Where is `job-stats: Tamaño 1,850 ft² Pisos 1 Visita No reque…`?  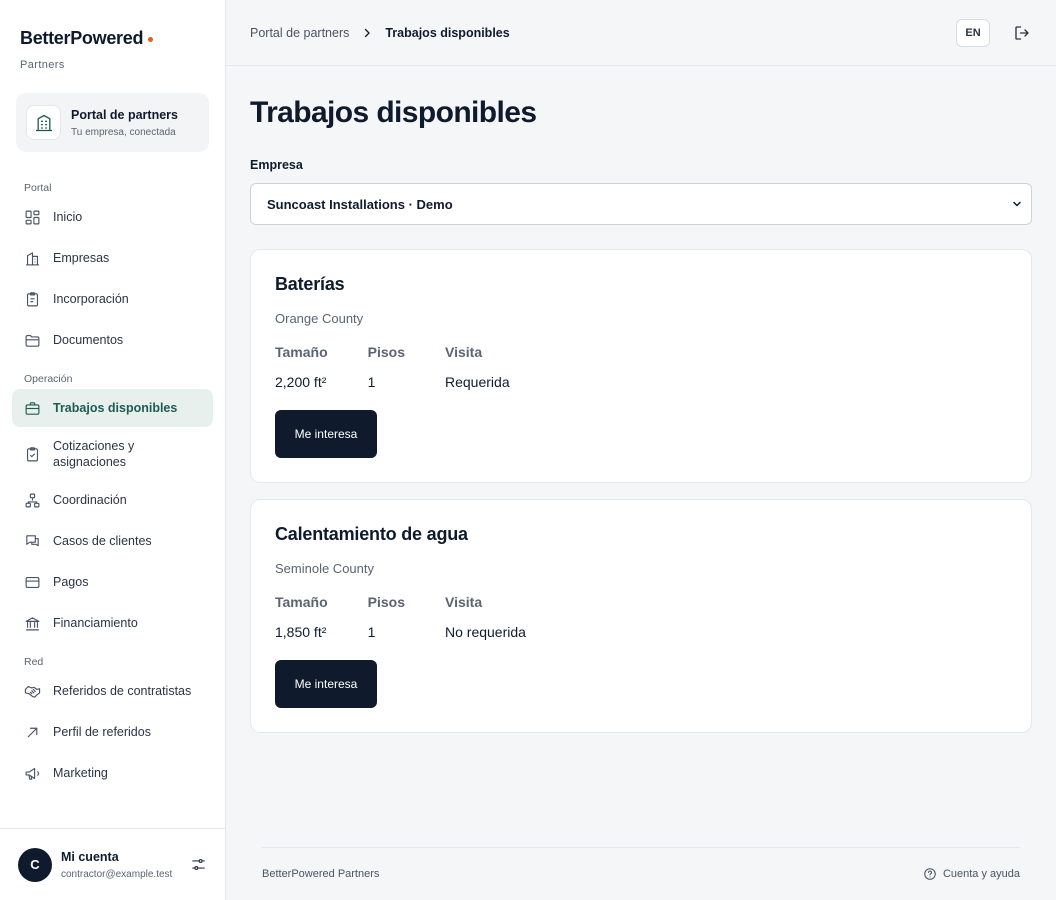
job-stats: Tamaño 1,850 ft² Pisos 1 Visita No reque… is located at coordinates (641, 617).